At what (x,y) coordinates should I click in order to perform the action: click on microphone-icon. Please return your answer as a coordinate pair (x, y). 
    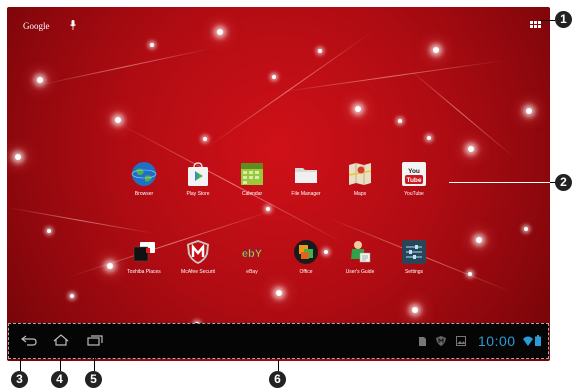
    Looking at the image, I should click on (73, 26).